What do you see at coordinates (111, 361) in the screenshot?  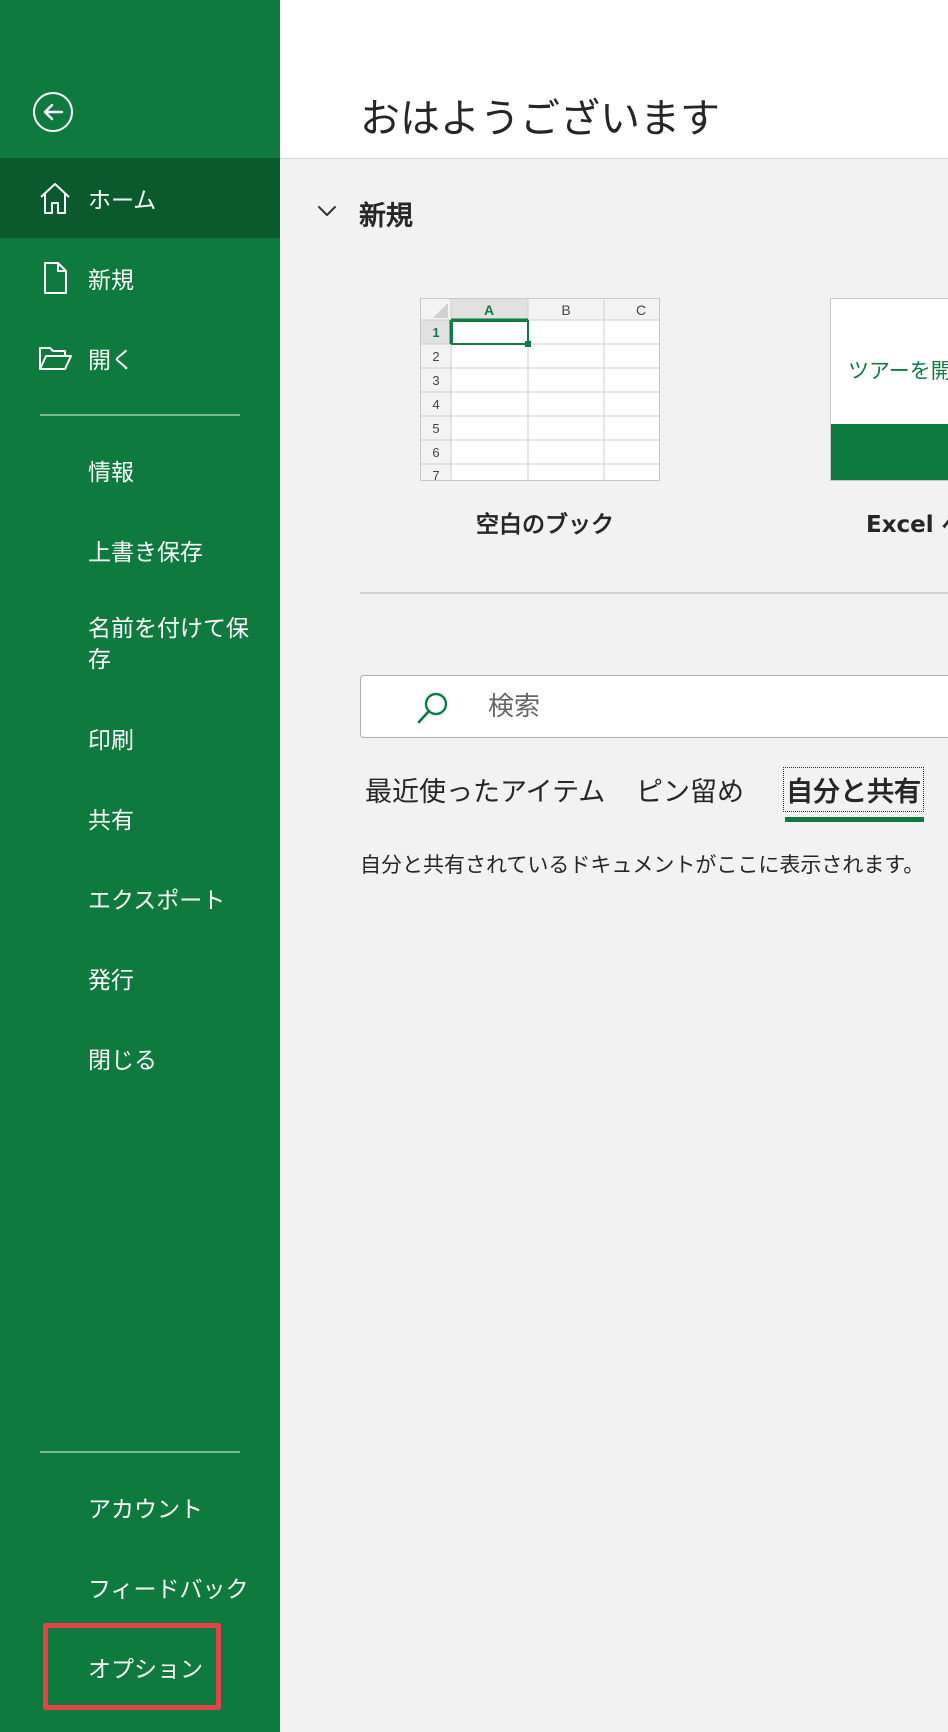 I see `sidebar-item-label: 開く` at bounding box center [111, 361].